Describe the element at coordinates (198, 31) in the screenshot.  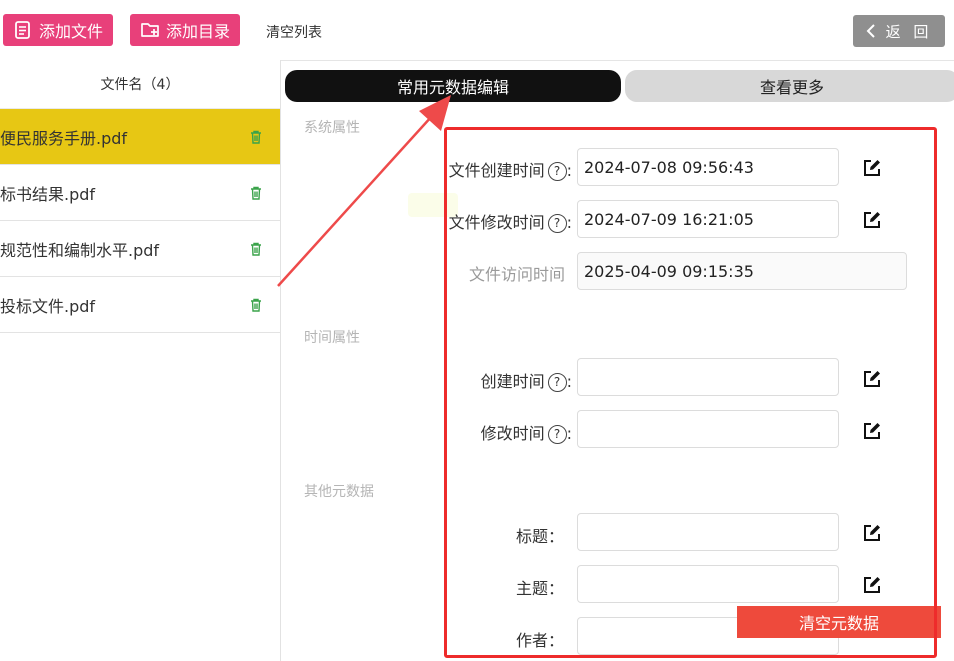
I see `add-directory-label: 添加目录` at that location.